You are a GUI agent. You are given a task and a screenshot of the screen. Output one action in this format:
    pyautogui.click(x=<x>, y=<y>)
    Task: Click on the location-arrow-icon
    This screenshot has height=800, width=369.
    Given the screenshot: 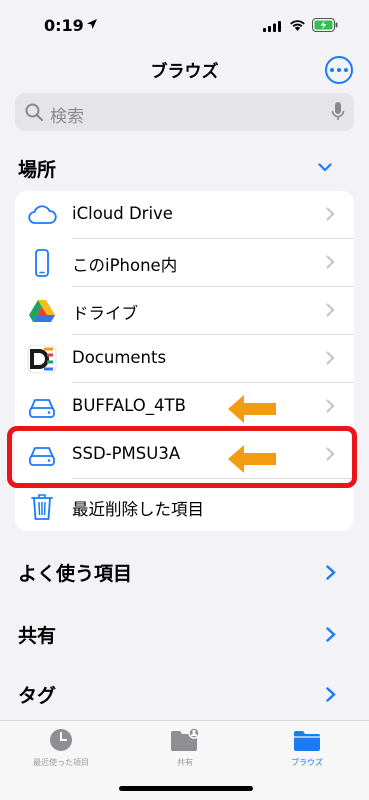 What is the action you would take?
    pyautogui.click(x=92, y=24)
    